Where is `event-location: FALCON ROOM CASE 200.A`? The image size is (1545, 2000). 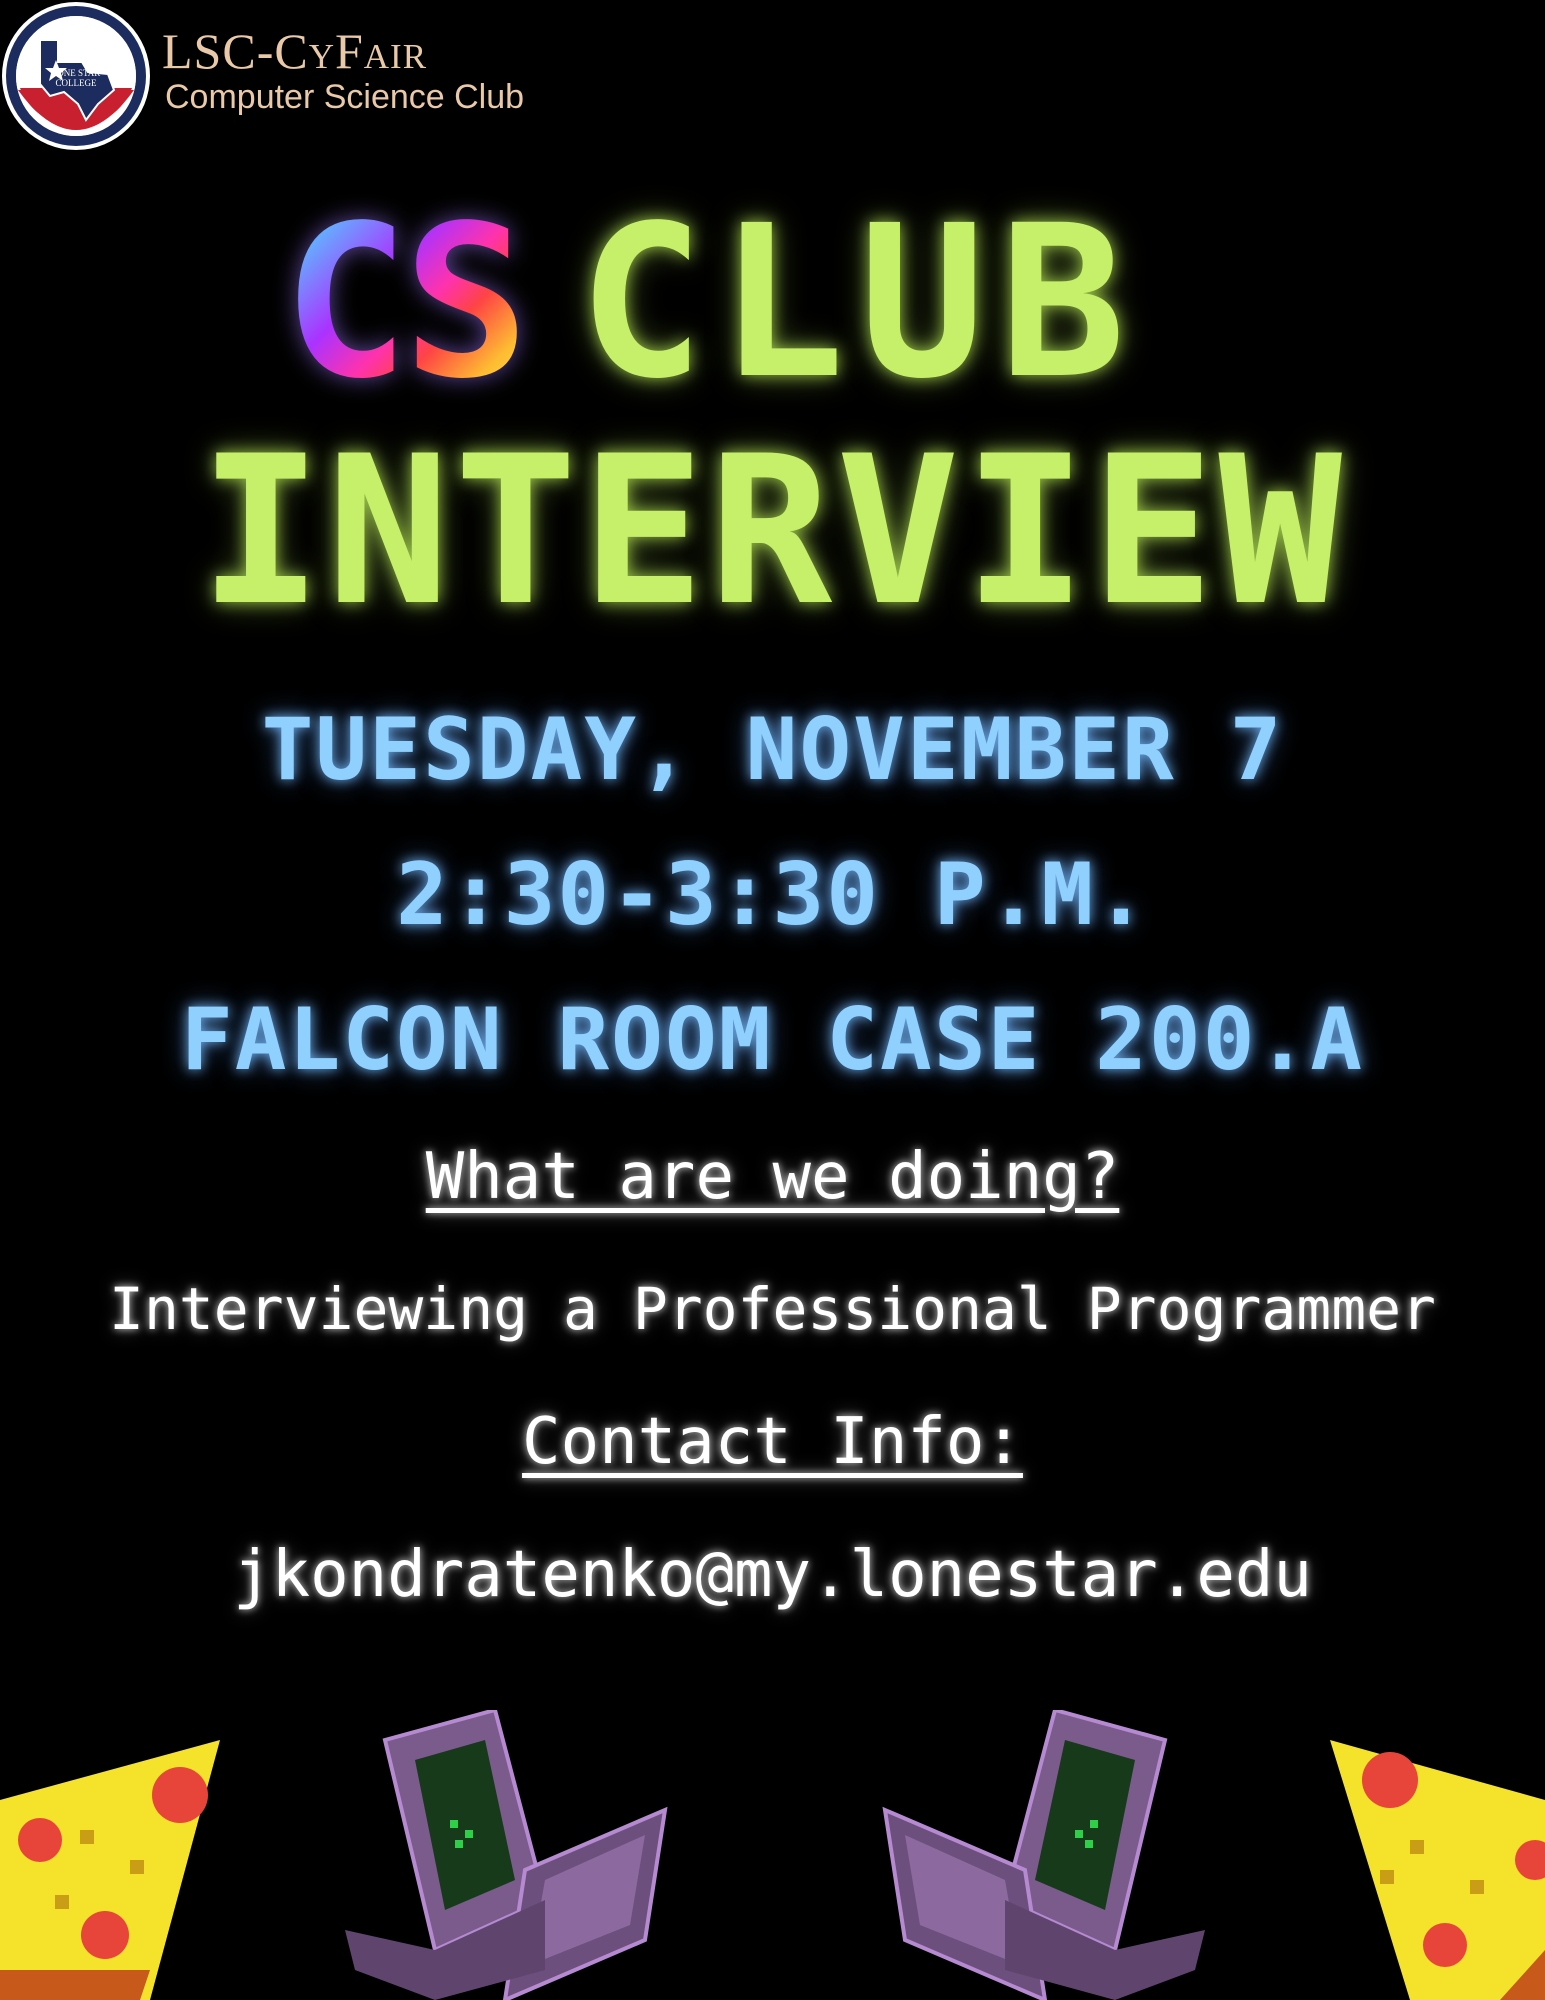 event-location: FALCON ROOM CASE 200.A is located at coordinates (772, 1040).